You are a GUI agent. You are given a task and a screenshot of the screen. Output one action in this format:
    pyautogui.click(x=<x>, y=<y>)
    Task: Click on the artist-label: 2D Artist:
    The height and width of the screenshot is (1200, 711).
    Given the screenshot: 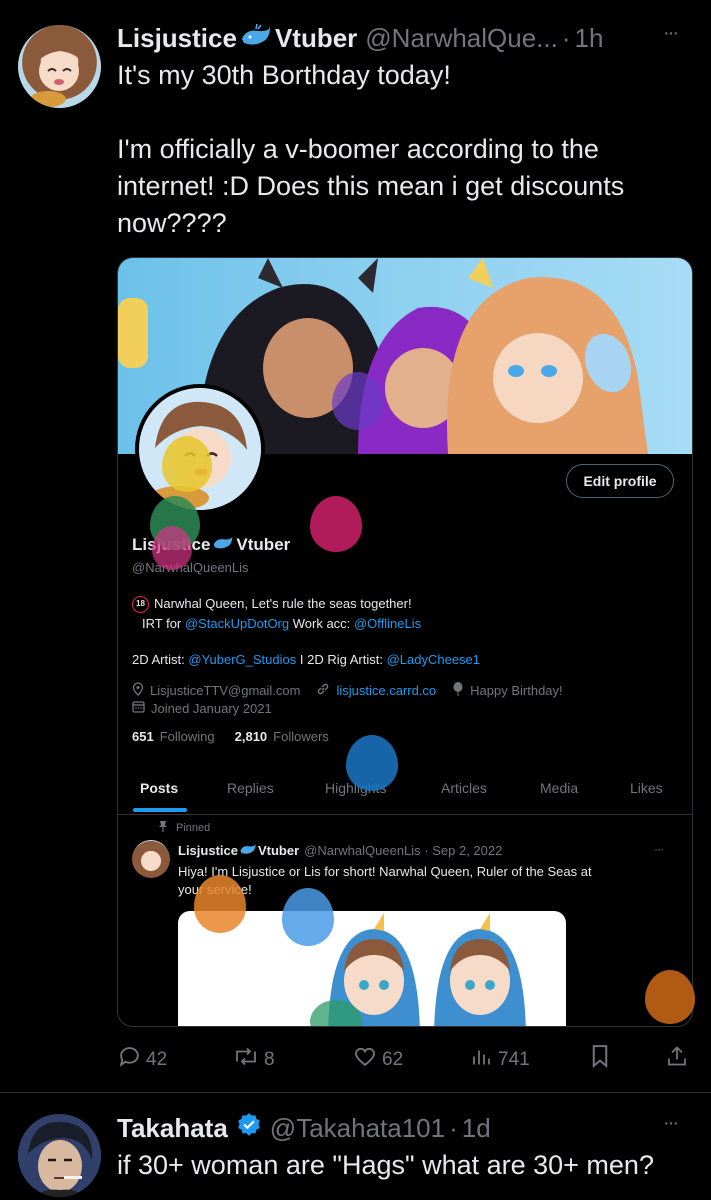 What is the action you would take?
    pyautogui.click(x=158, y=659)
    